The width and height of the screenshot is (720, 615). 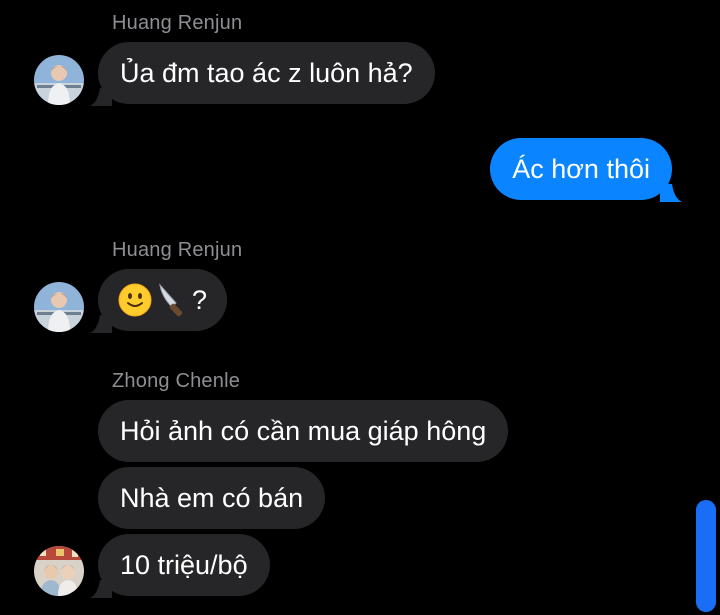 What do you see at coordinates (706, 556) in the screenshot?
I see `scrollbar-thumb` at bounding box center [706, 556].